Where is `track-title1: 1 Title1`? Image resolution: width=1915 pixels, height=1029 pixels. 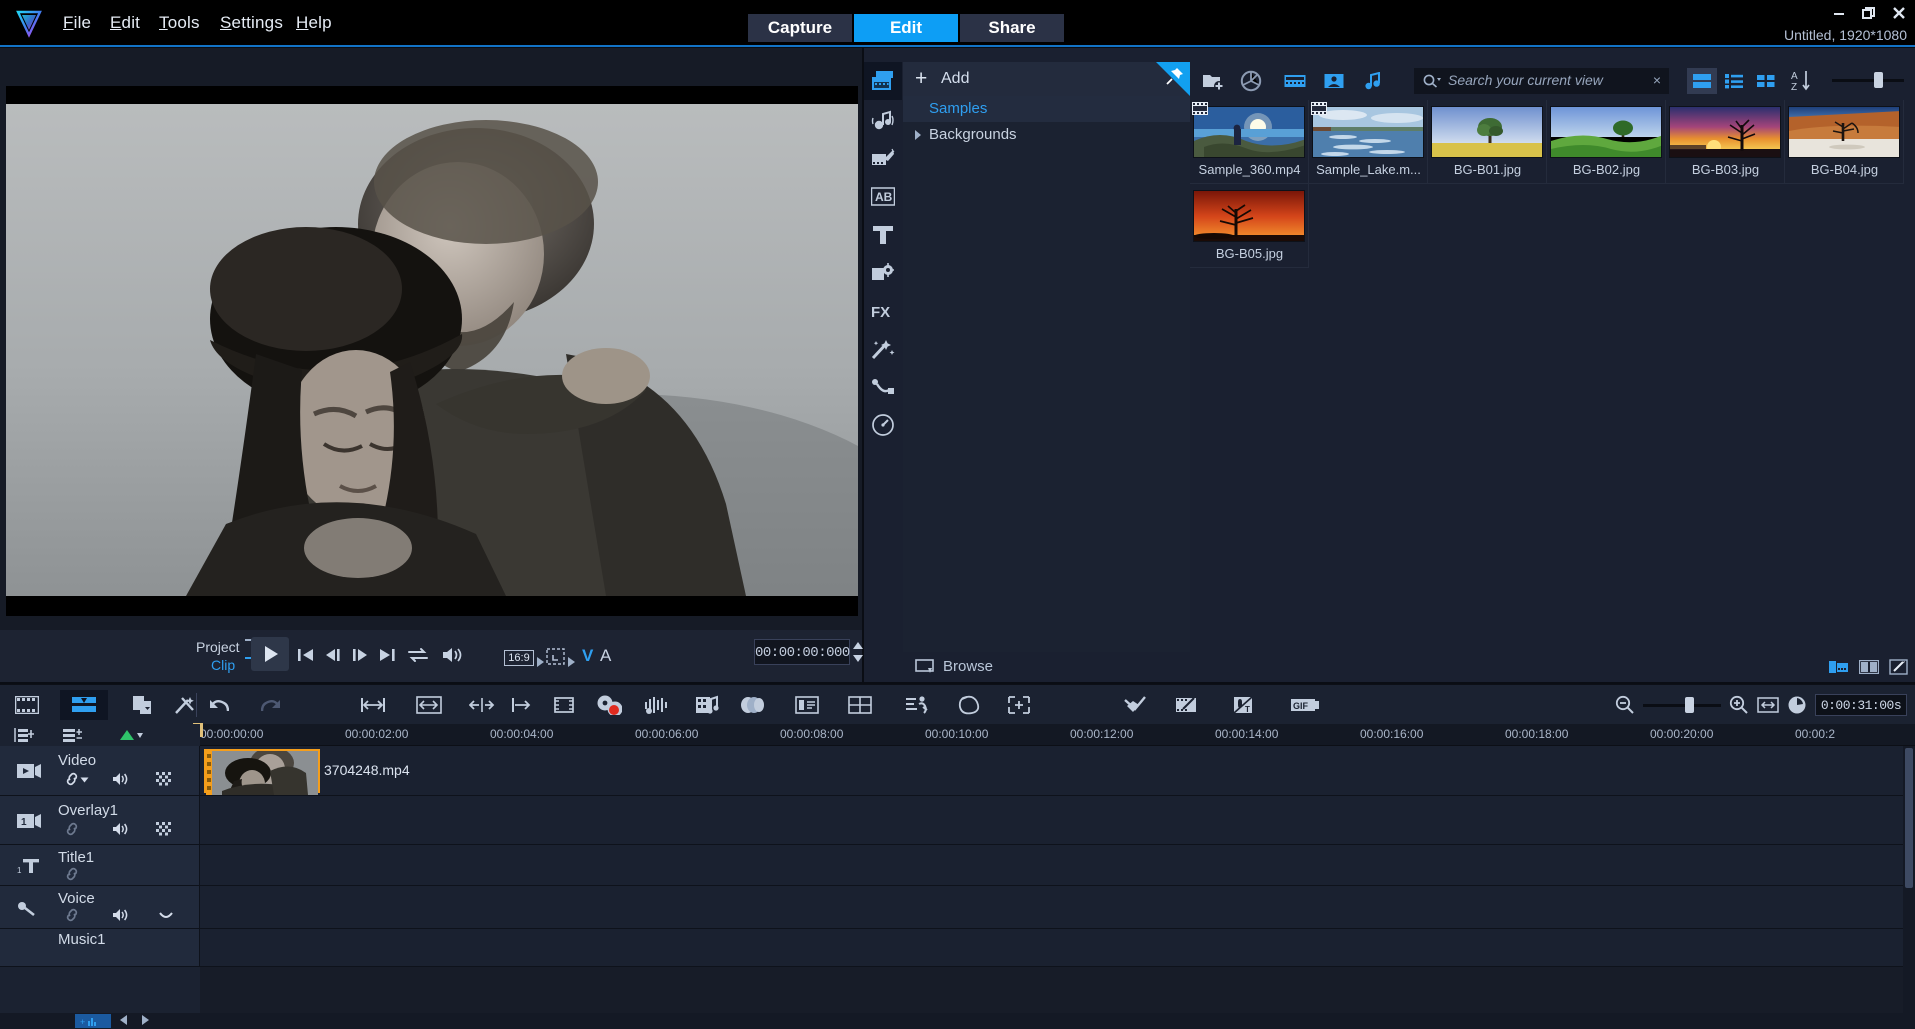 track-title1: 1 Title1 is located at coordinates (957, 865).